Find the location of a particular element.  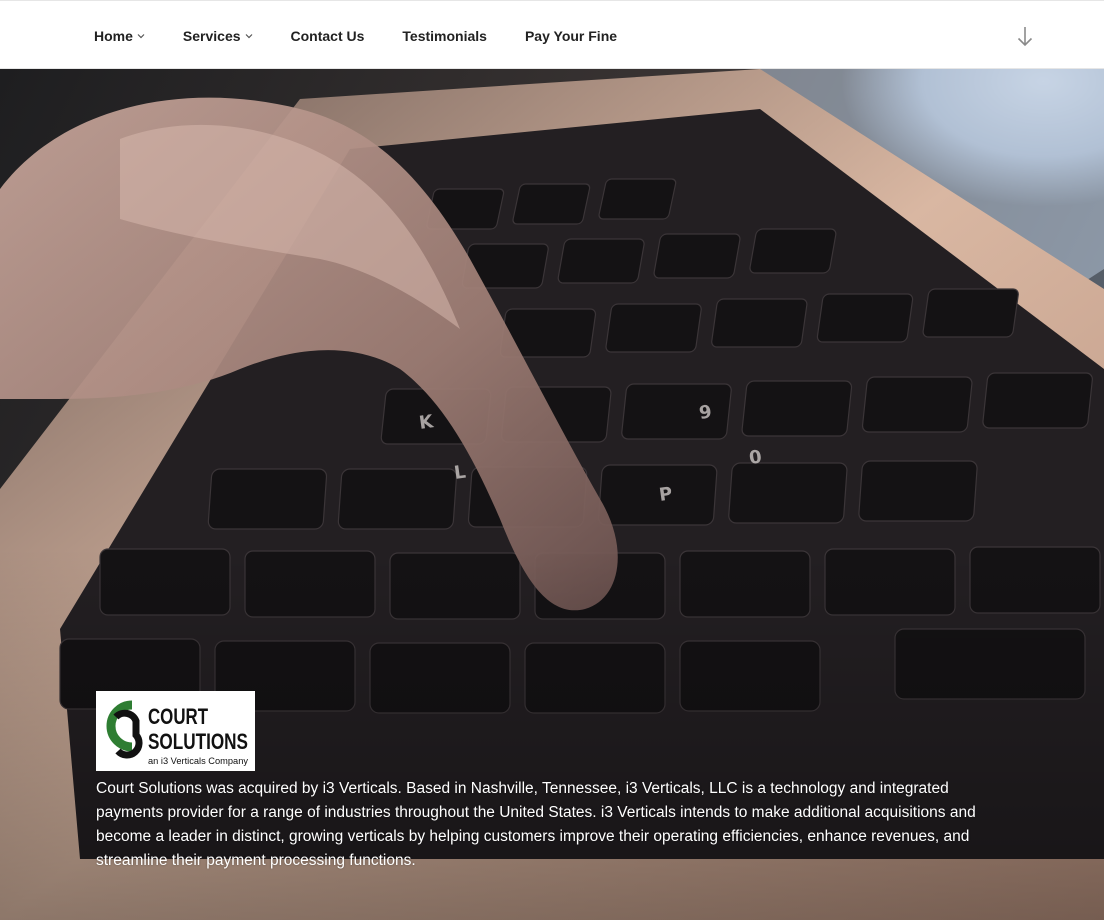

svg-text: SOLUTIONS is located at coordinates (198, 741).